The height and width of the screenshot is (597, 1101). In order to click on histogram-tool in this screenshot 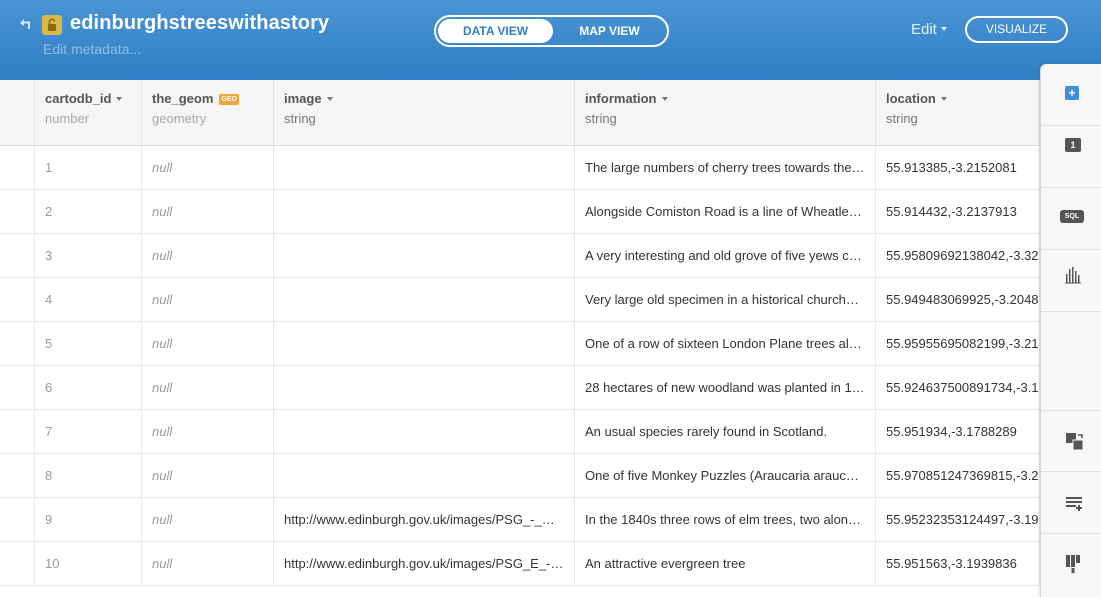, I will do `click(1071, 281)`.